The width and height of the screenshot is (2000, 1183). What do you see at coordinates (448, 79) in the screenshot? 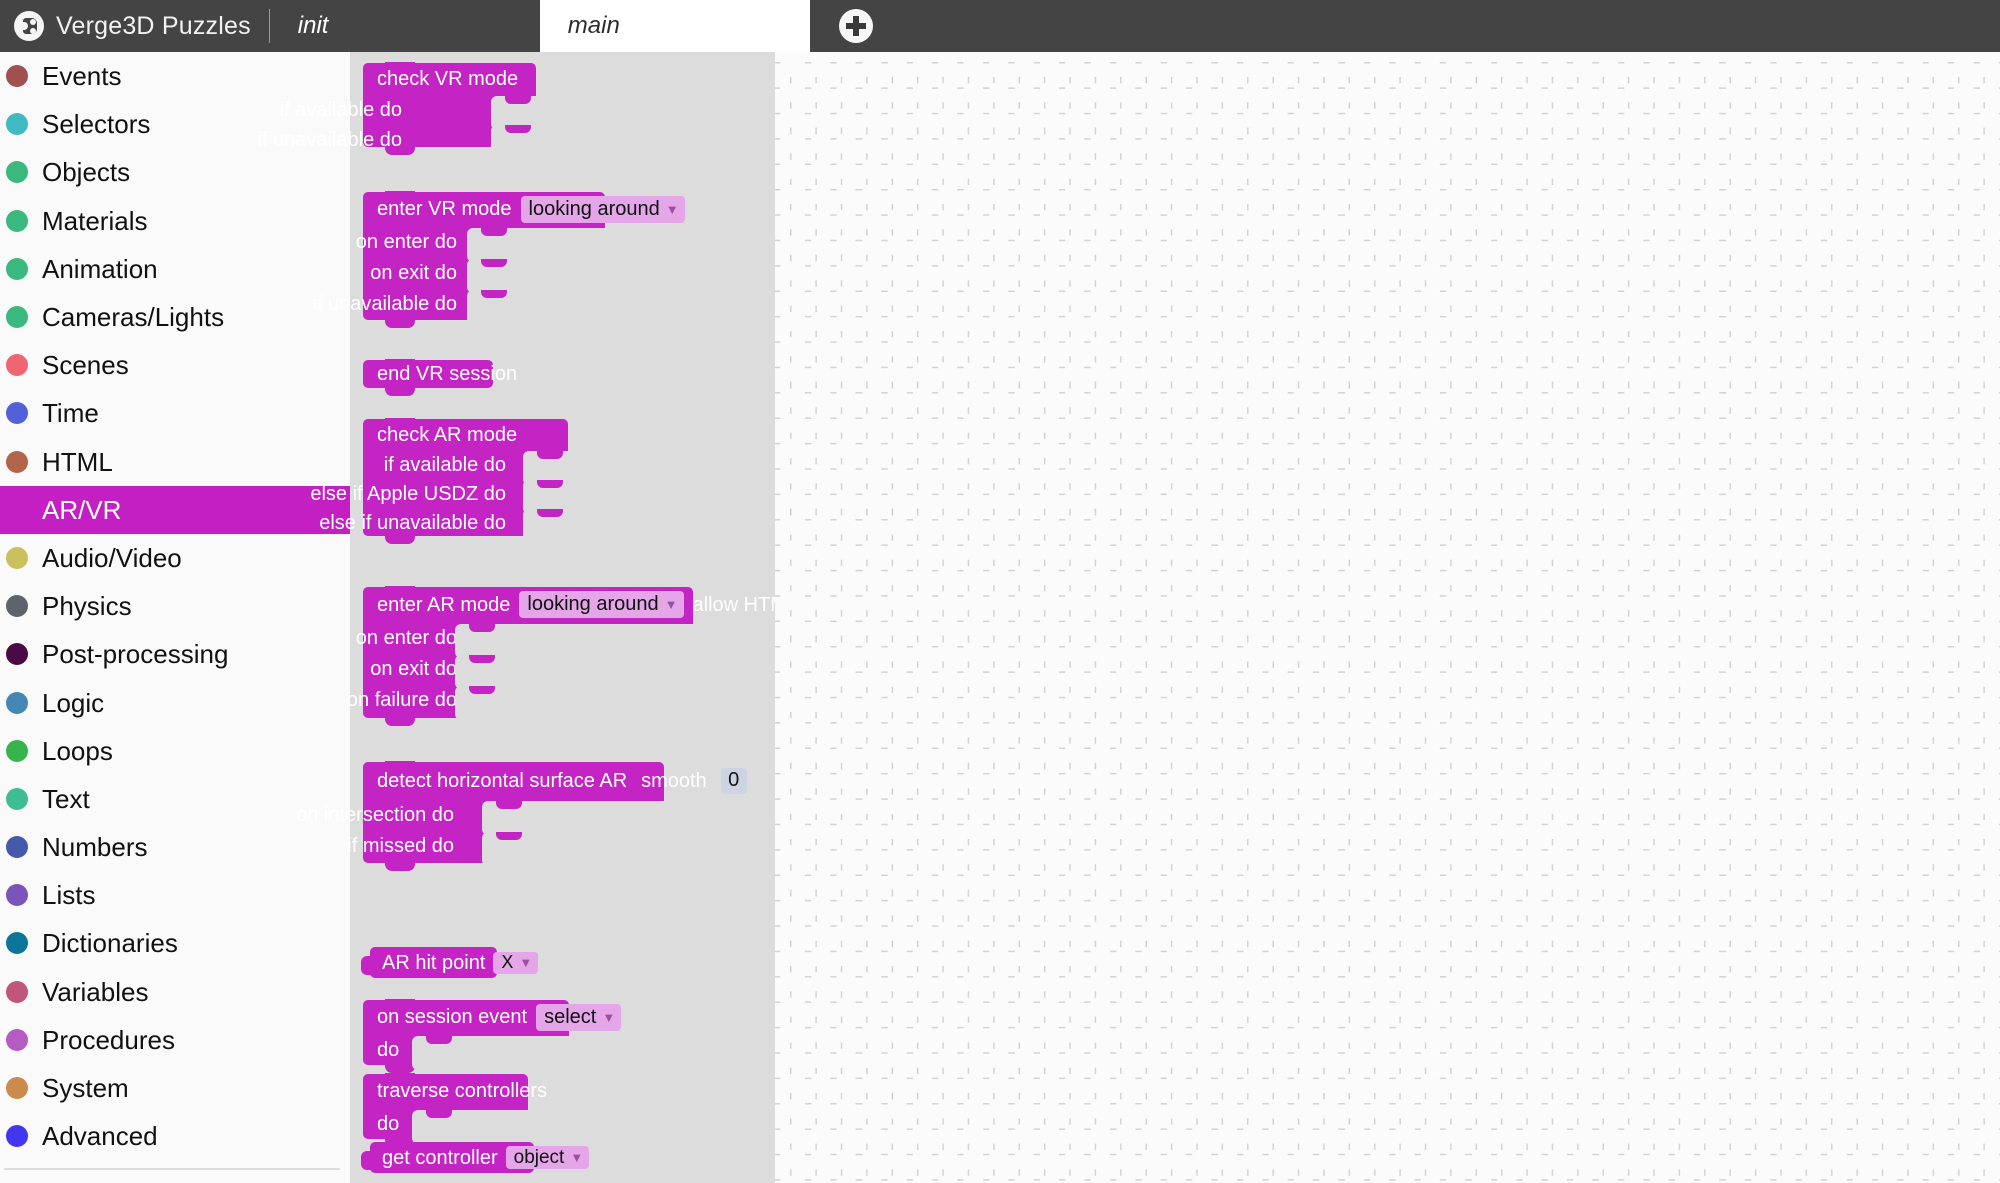
I see `block-title: check VR mode` at bounding box center [448, 79].